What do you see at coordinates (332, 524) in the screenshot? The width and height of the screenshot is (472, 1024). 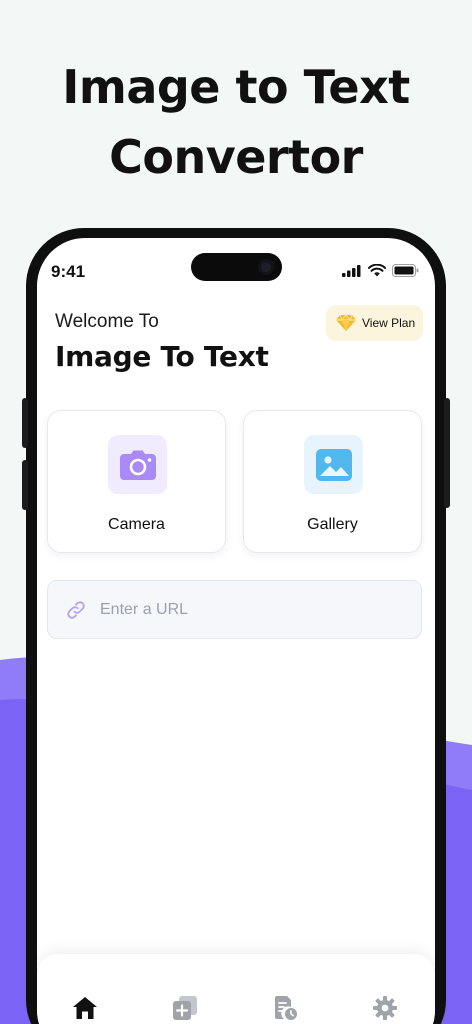 I see `gallery-label: Gallery` at bounding box center [332, 524].